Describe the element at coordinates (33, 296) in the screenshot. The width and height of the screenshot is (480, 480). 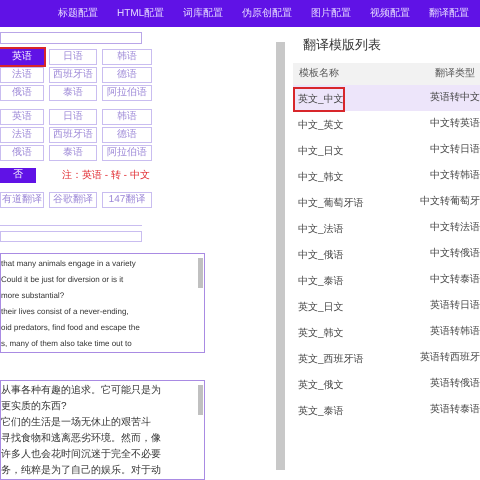
I see `text-line: more substantial?` at that location.